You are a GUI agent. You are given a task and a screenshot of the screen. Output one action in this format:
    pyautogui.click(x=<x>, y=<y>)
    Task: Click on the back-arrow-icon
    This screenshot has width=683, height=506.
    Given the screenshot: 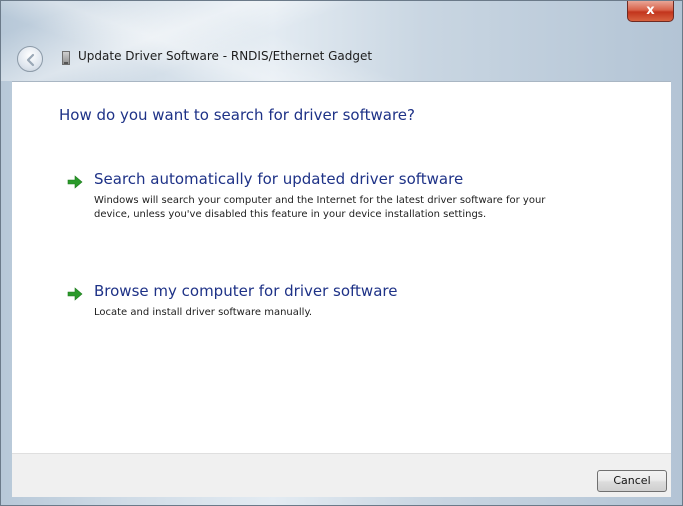 What is the action you would take?
    pyautogui.click(x=30, y=60)
    